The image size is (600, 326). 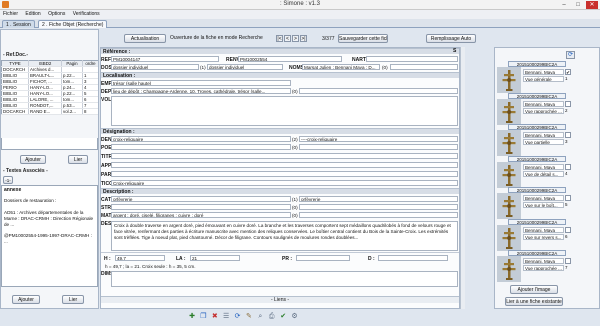 What do you see at coordinates (18, 24) in the screenshot?
I see `tab-session: 1 . Session` at bounding box center [18, 24].